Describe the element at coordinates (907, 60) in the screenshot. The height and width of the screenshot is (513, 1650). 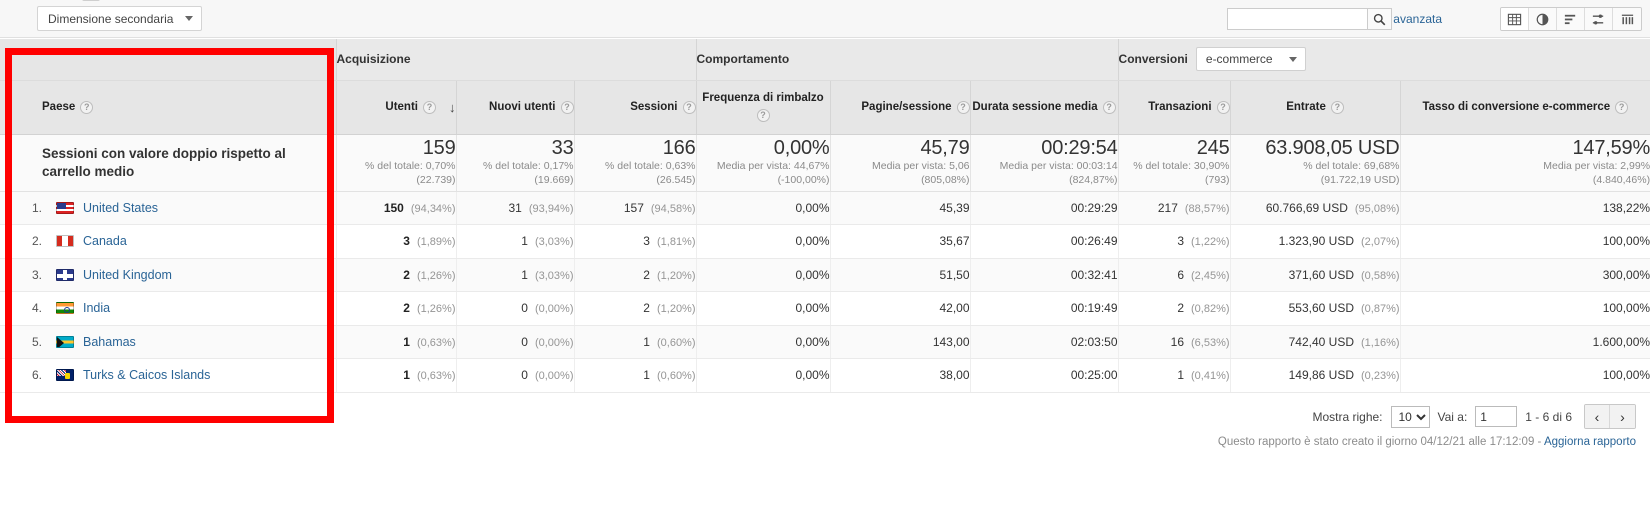
I see `group-behavior: Comportamento` at that location.